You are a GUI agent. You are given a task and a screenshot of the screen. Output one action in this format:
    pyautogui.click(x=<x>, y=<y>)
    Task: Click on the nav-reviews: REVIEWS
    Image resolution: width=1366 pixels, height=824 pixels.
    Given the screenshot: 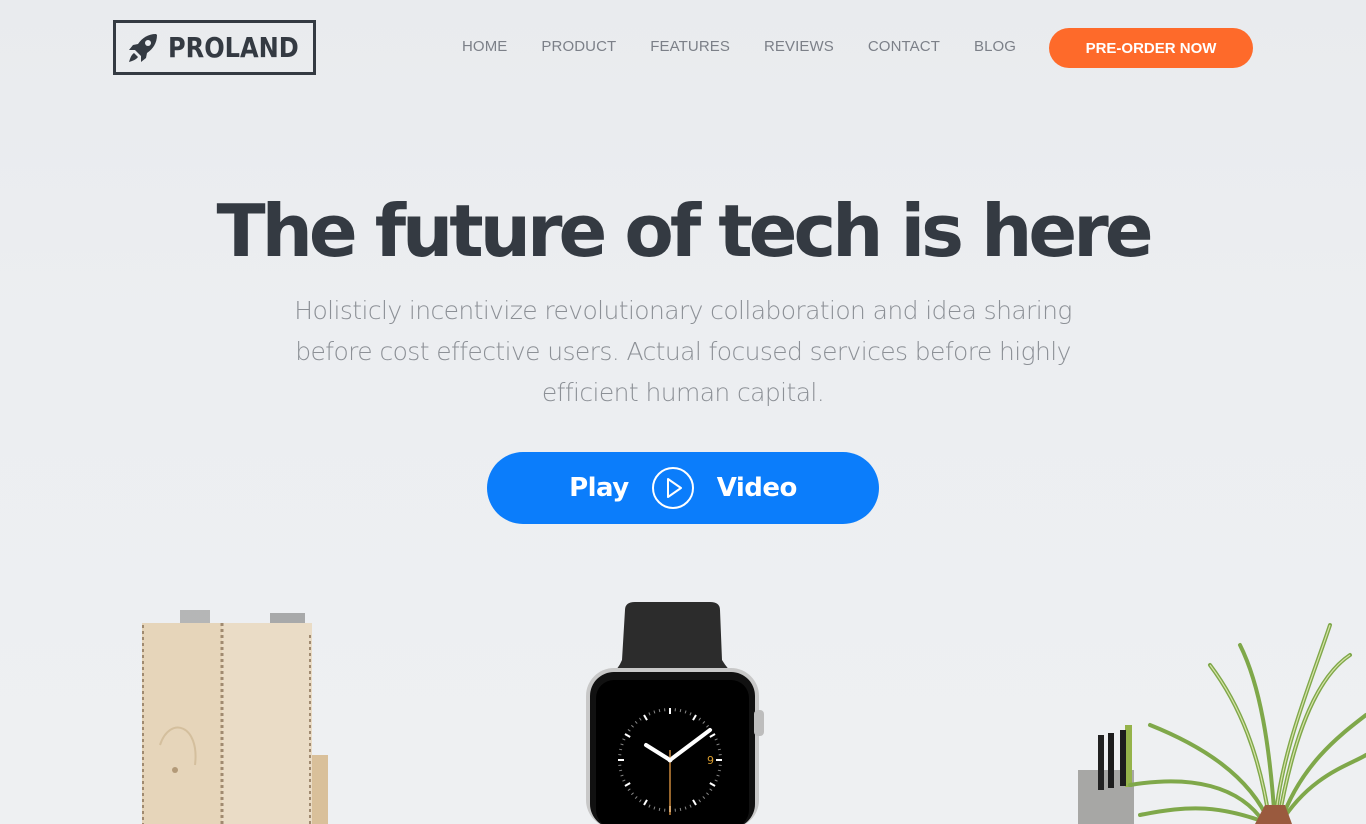 What is the action you would take?
    pyautogui.click(x=799, y=46)
    